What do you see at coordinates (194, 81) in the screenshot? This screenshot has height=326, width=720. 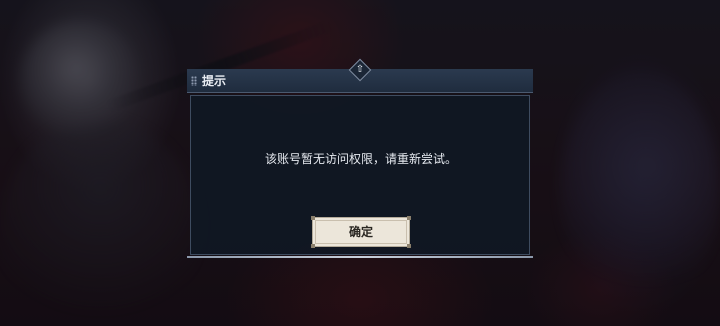 I see `drag-grip-icon` at bounding box center [194, 81].